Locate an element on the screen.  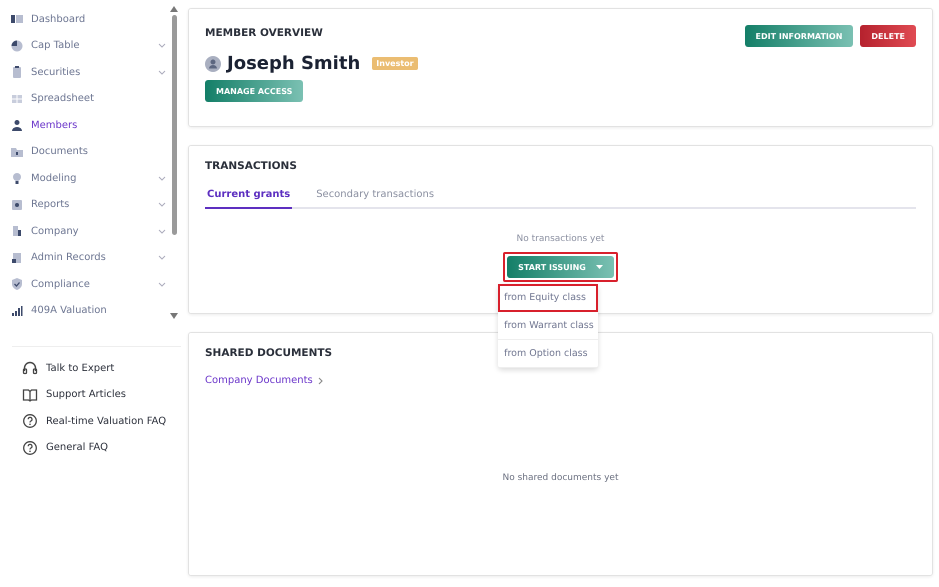
empty-message: No transactions yet is located at coordinates (560, 239).